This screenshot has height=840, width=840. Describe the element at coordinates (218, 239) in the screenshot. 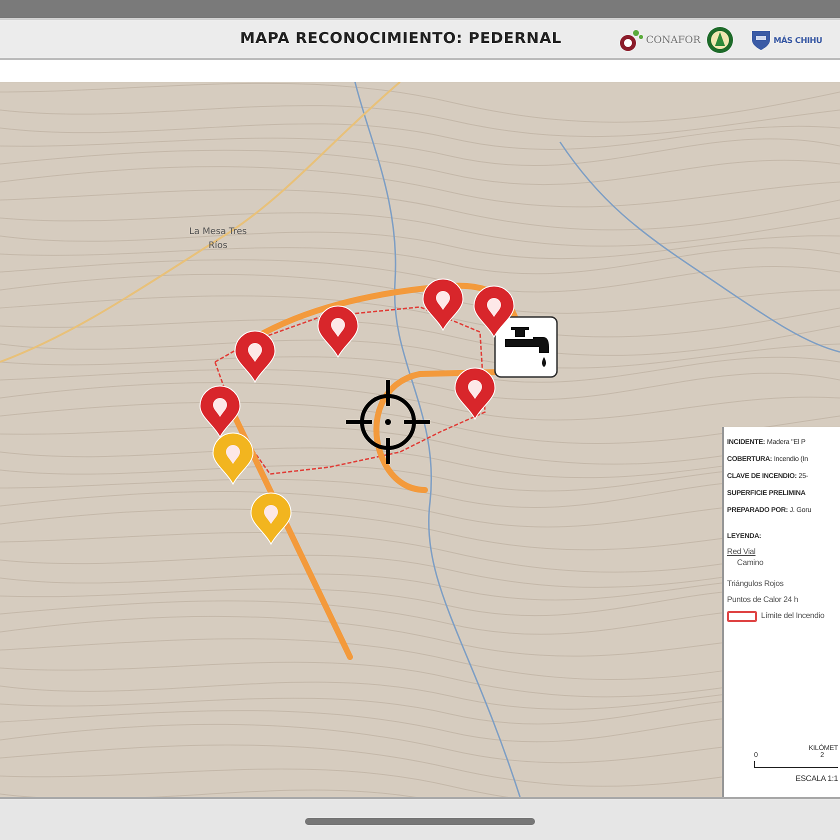

I see `place-label: La Mesa Tres Ríos` at that location.